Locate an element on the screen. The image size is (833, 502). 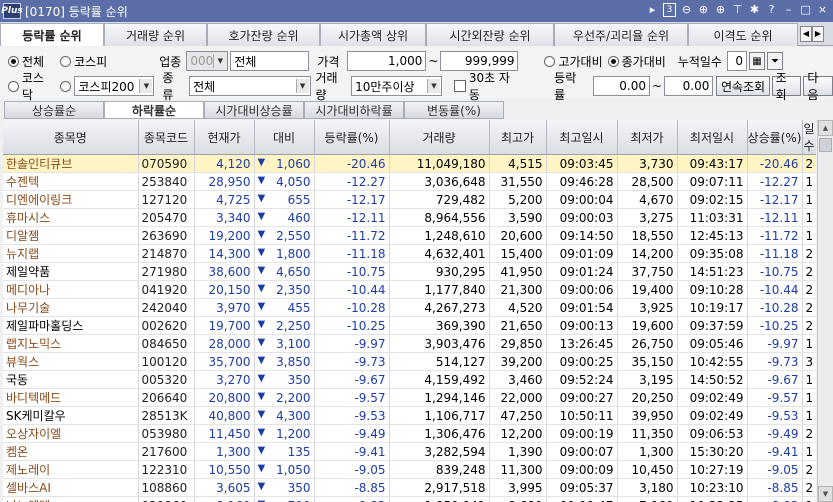
maximize-icon: □ is located at coordinates (805, 10).